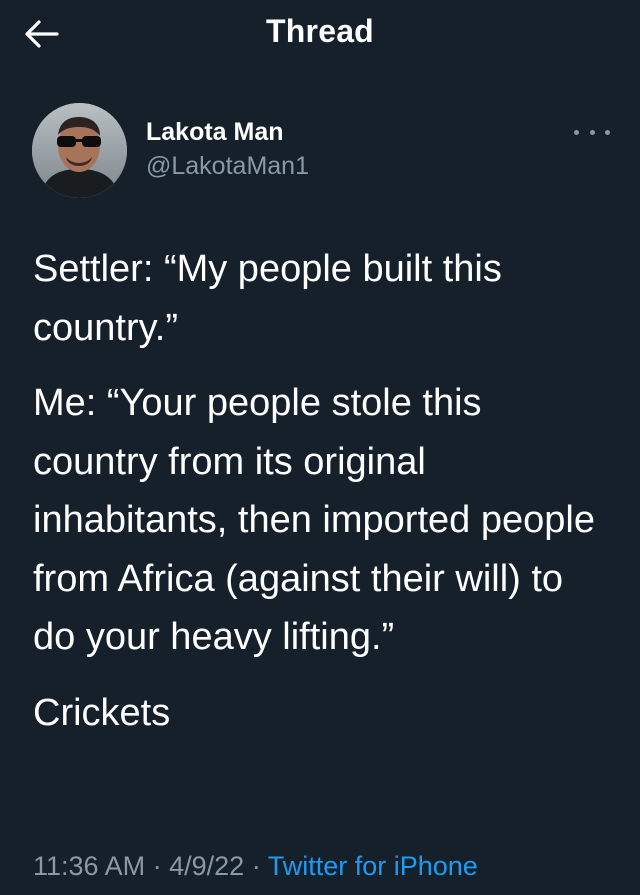 The image size is (640, 895). What do you see at coordinates (267, 298) in the screenshot?
I see `tweet-paragraph: Settler: “My people built this country.”` at bounding box center [267, 298].